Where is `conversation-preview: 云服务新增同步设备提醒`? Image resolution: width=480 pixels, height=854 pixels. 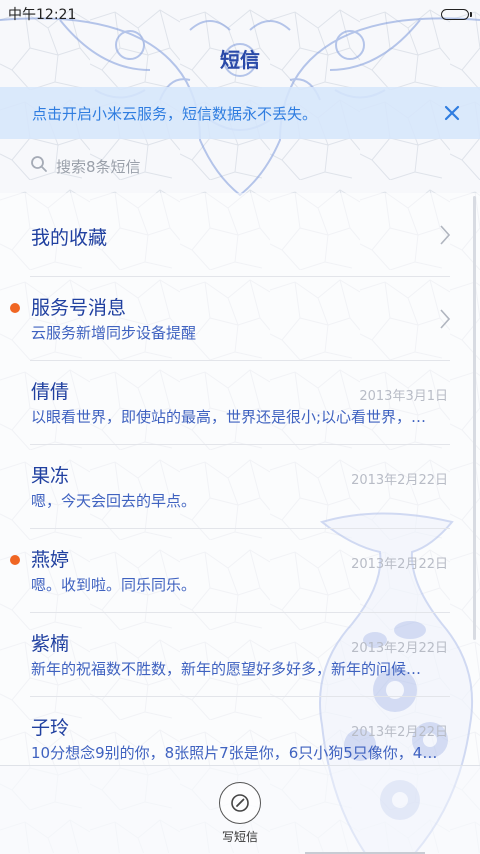 conversation-preview: 云服务新增同步设备提醒 is located at coordinates (114, 333).